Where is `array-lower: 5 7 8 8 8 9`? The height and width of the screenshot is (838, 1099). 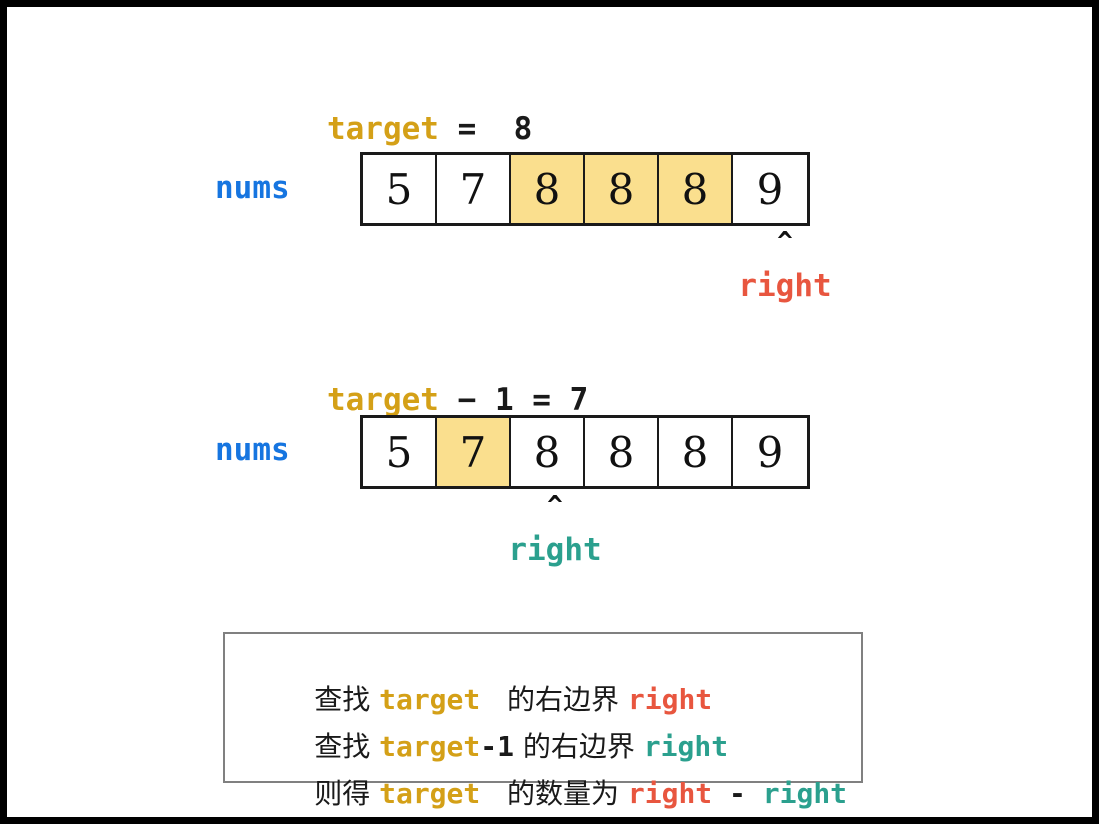 array-lower: 5 7 8 8 8 9 is located at coordinates (585, 452).